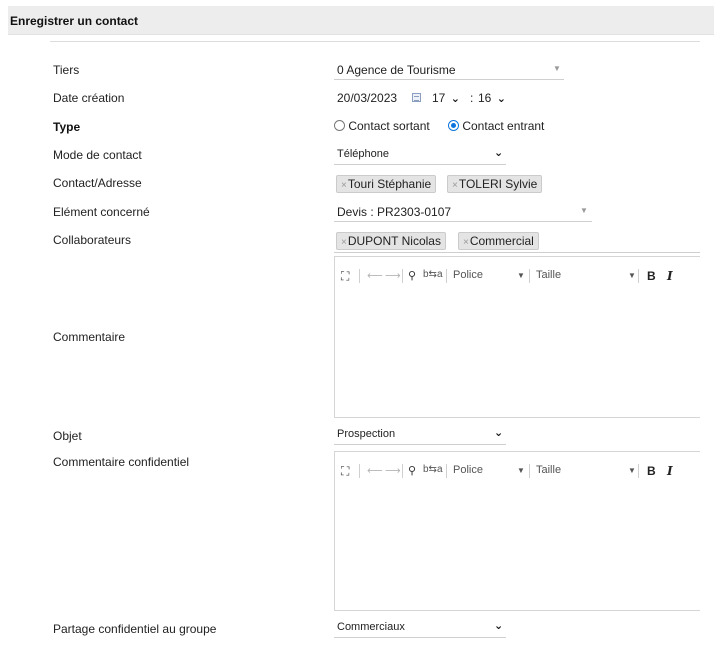 The width and height of the screenshot is (714, 659). What do you see at coordinates (375, 41) in the screenshot?
I see `header-divider` at bounding box center [375, 41].